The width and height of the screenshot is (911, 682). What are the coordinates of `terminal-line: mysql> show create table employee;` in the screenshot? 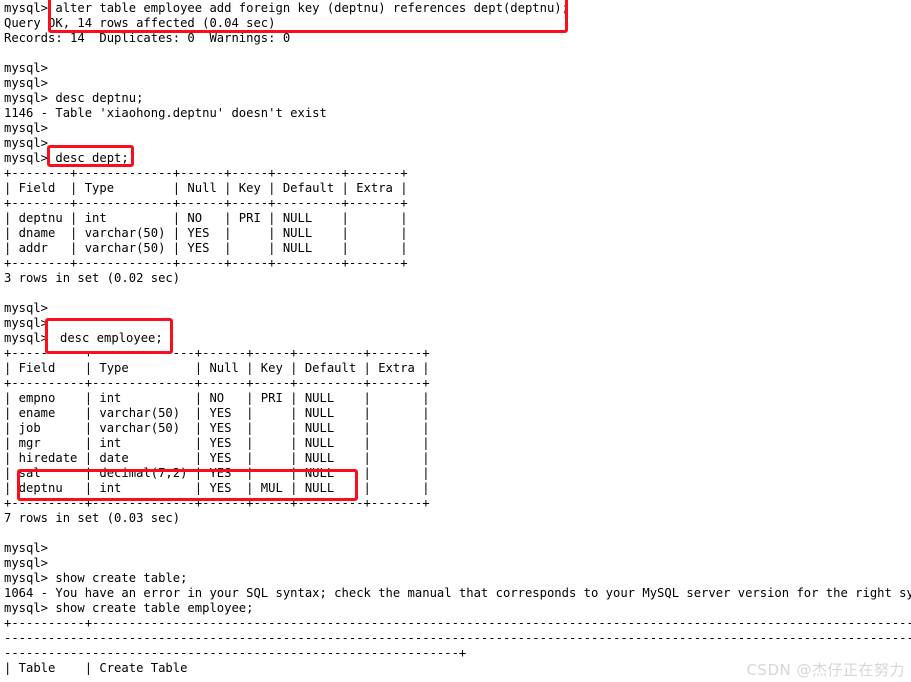 It's located at (129, 608).